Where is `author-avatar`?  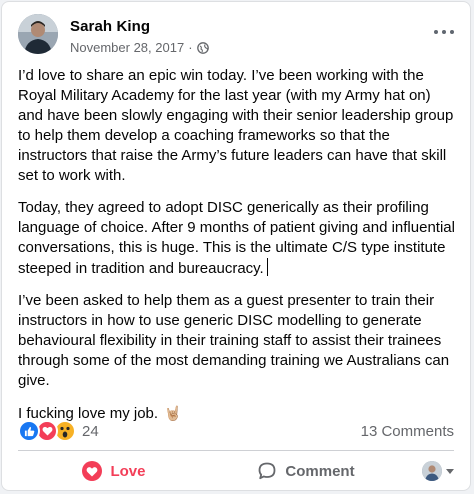 author-avatar is located at coordinates (38, 34).